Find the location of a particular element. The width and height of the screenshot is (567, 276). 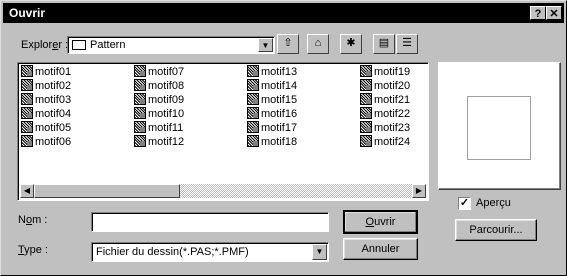

list-item: motif20 is located at coordinates (385, 86).